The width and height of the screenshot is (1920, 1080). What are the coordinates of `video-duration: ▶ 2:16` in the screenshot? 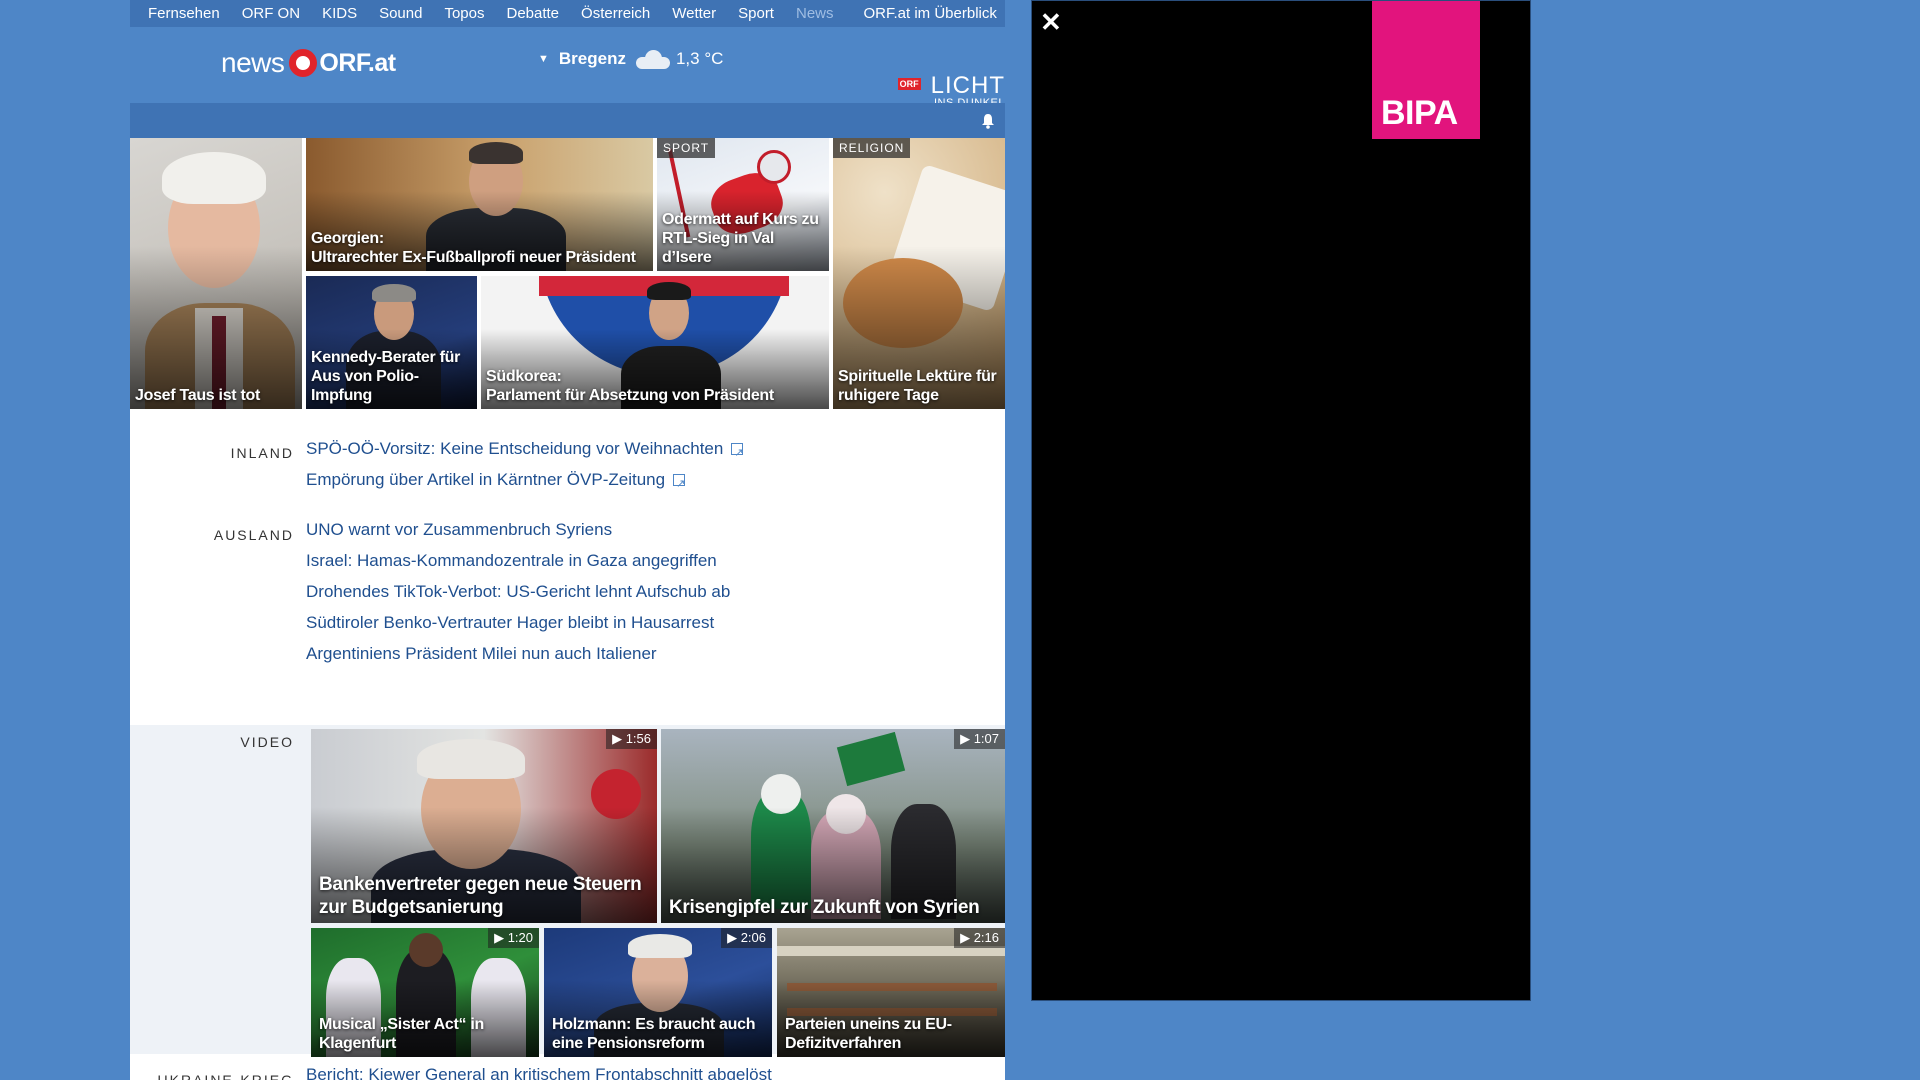 It's located at (979, 938).